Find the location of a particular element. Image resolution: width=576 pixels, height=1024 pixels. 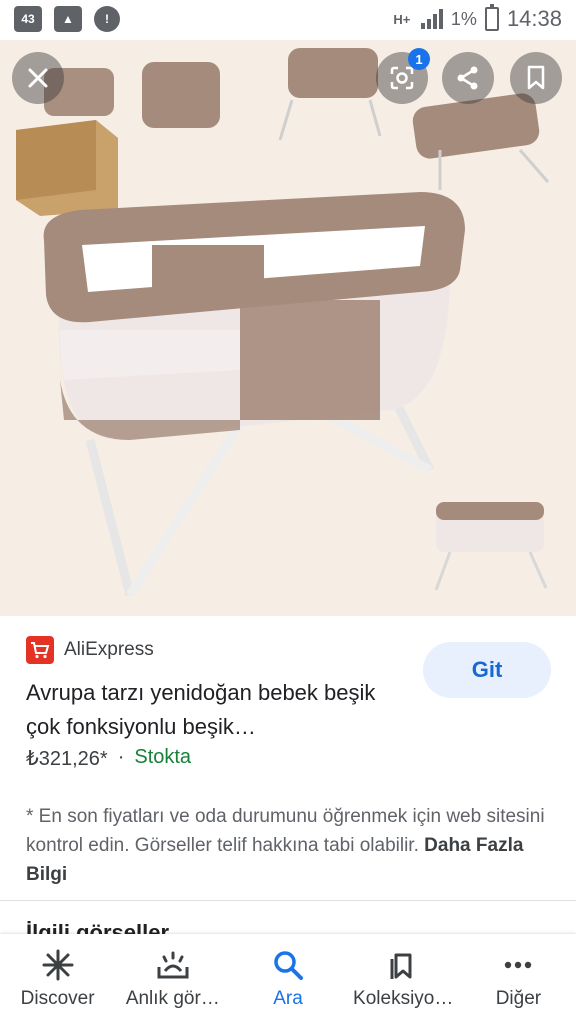

signal-icon is located at coordinates (431, 19).